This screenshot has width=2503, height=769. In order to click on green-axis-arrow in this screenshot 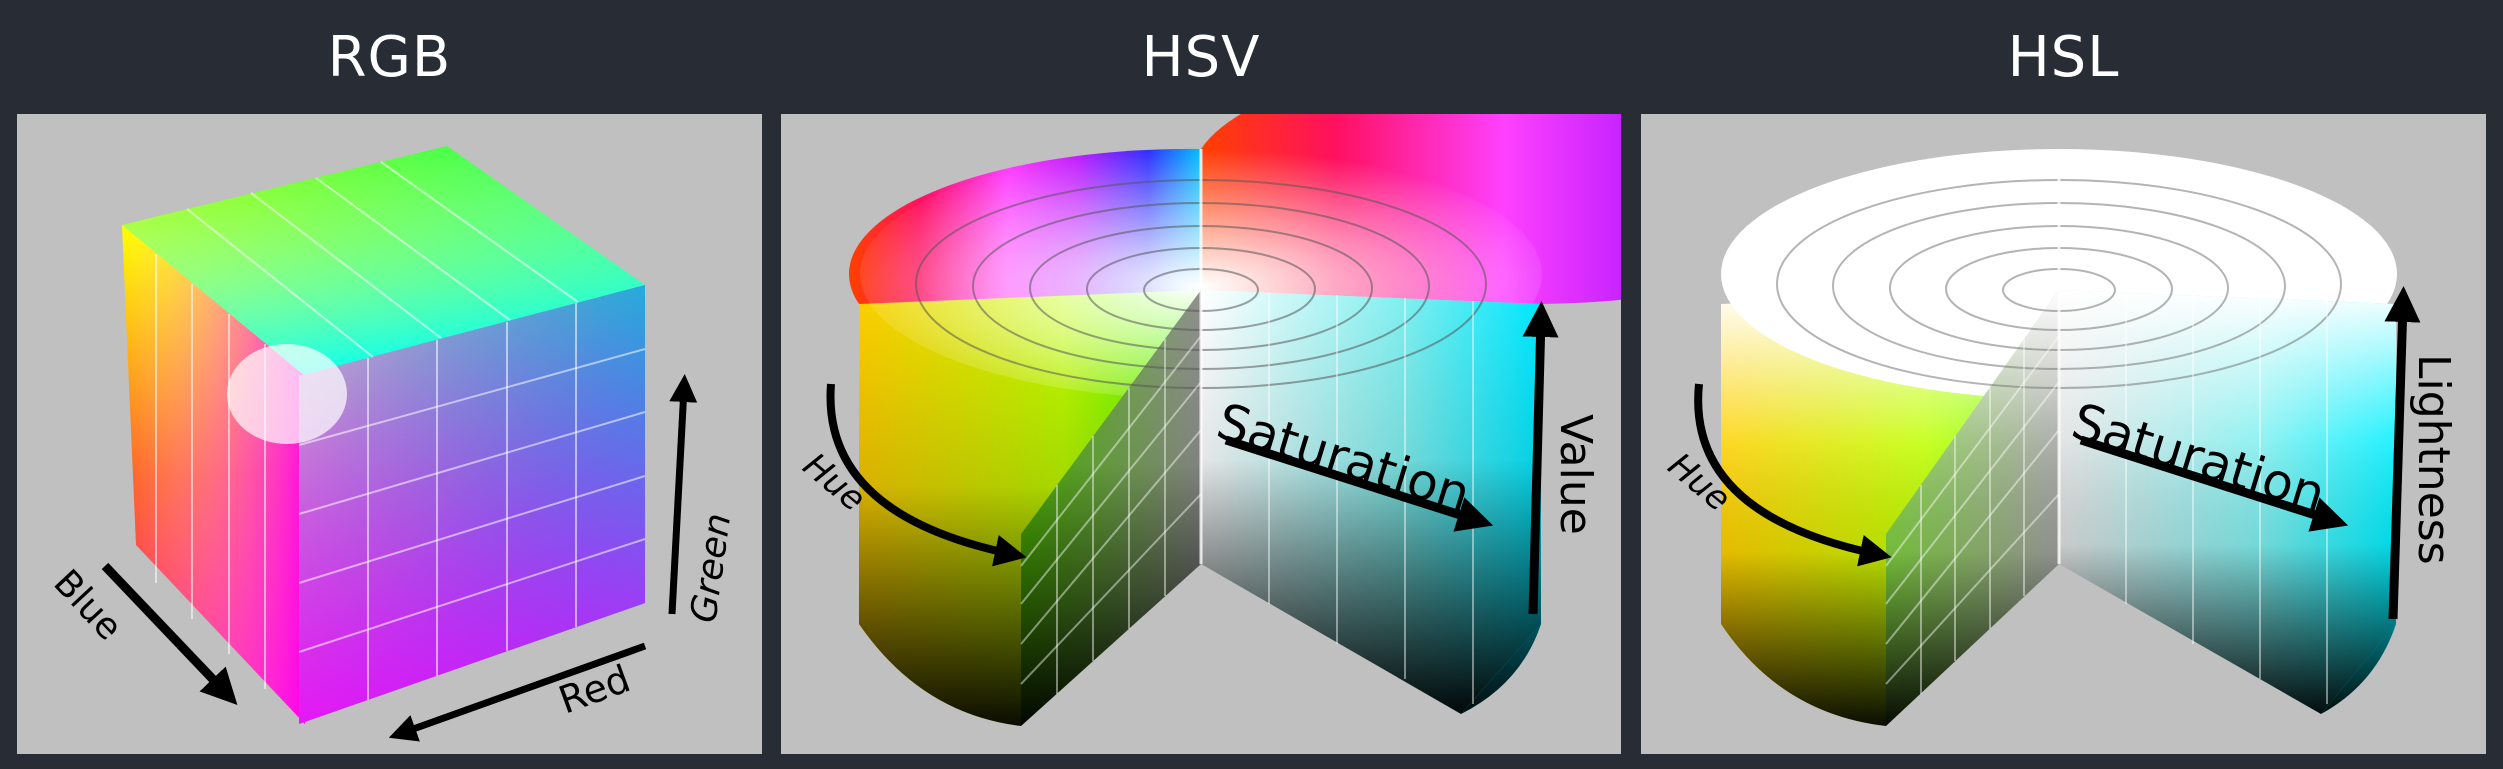, I will do `click(683, 494)`.